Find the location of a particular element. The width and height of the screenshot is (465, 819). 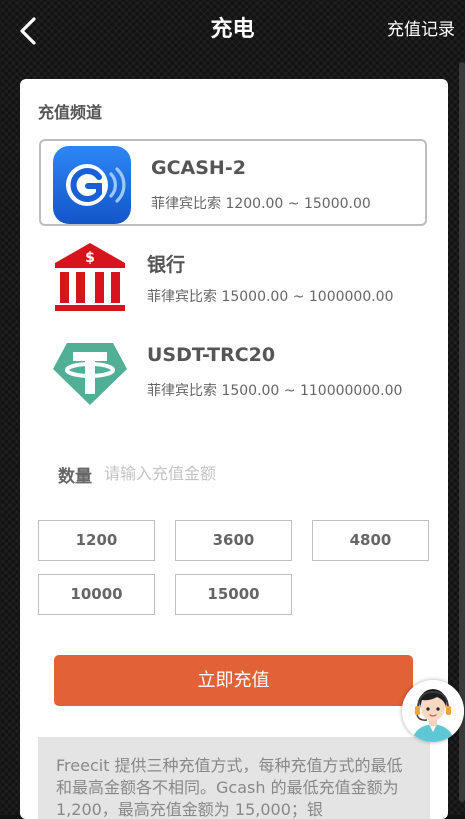

customer-service-avatar is located at coordinates (433, 711).